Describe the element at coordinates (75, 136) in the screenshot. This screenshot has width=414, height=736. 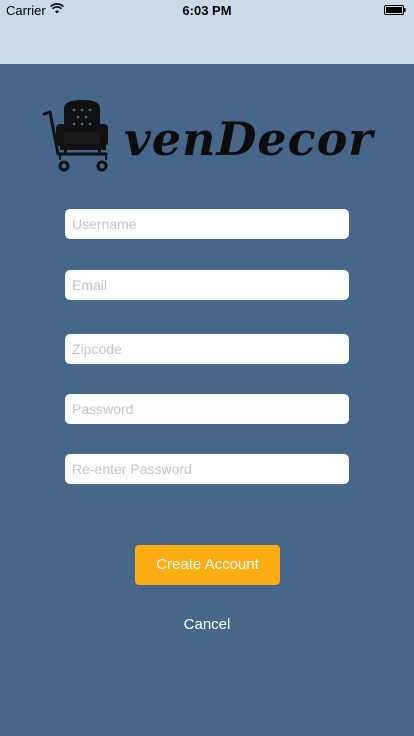
I see `armchair-cart-icon` at that location.